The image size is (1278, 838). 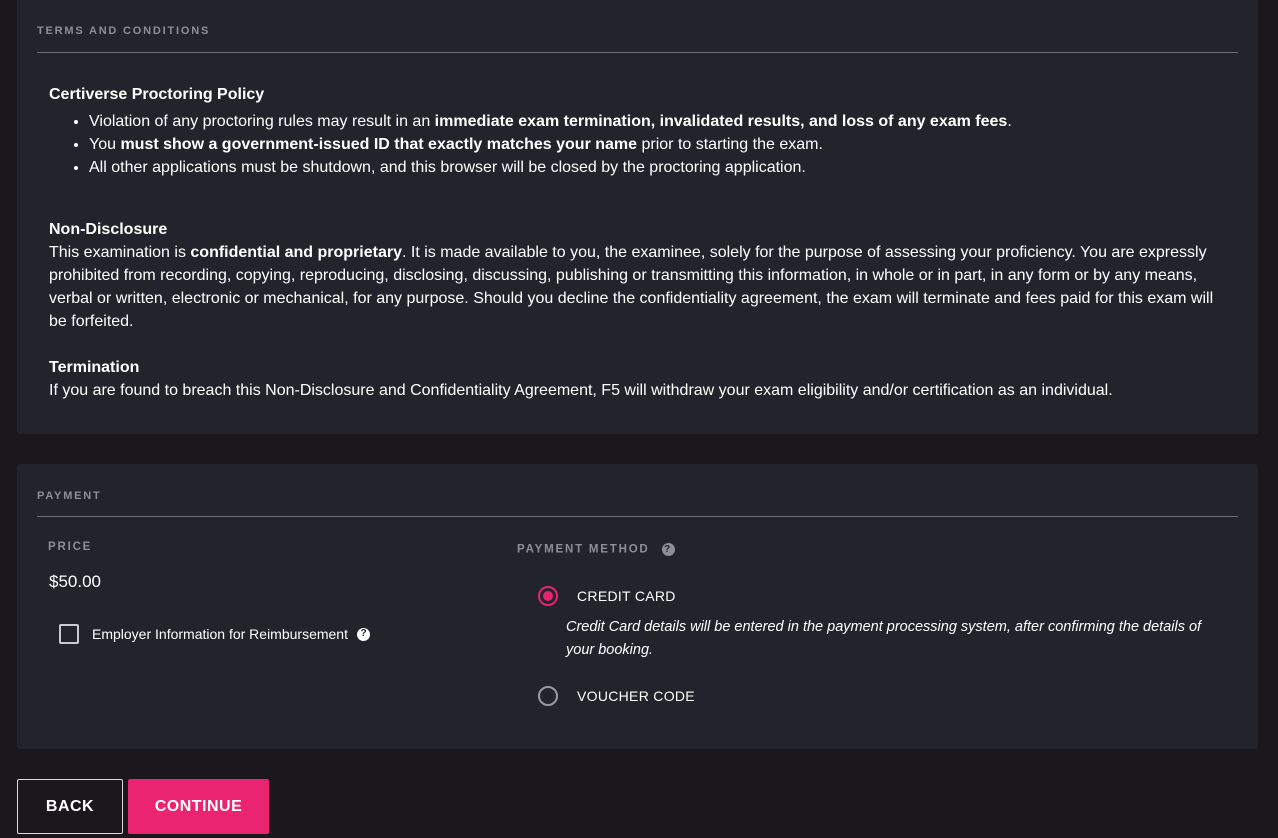 What do you see at coordinates (198, 806) in the screenshot?
I see `continue-button: CONTINUE` at bounding box center [198, 806].